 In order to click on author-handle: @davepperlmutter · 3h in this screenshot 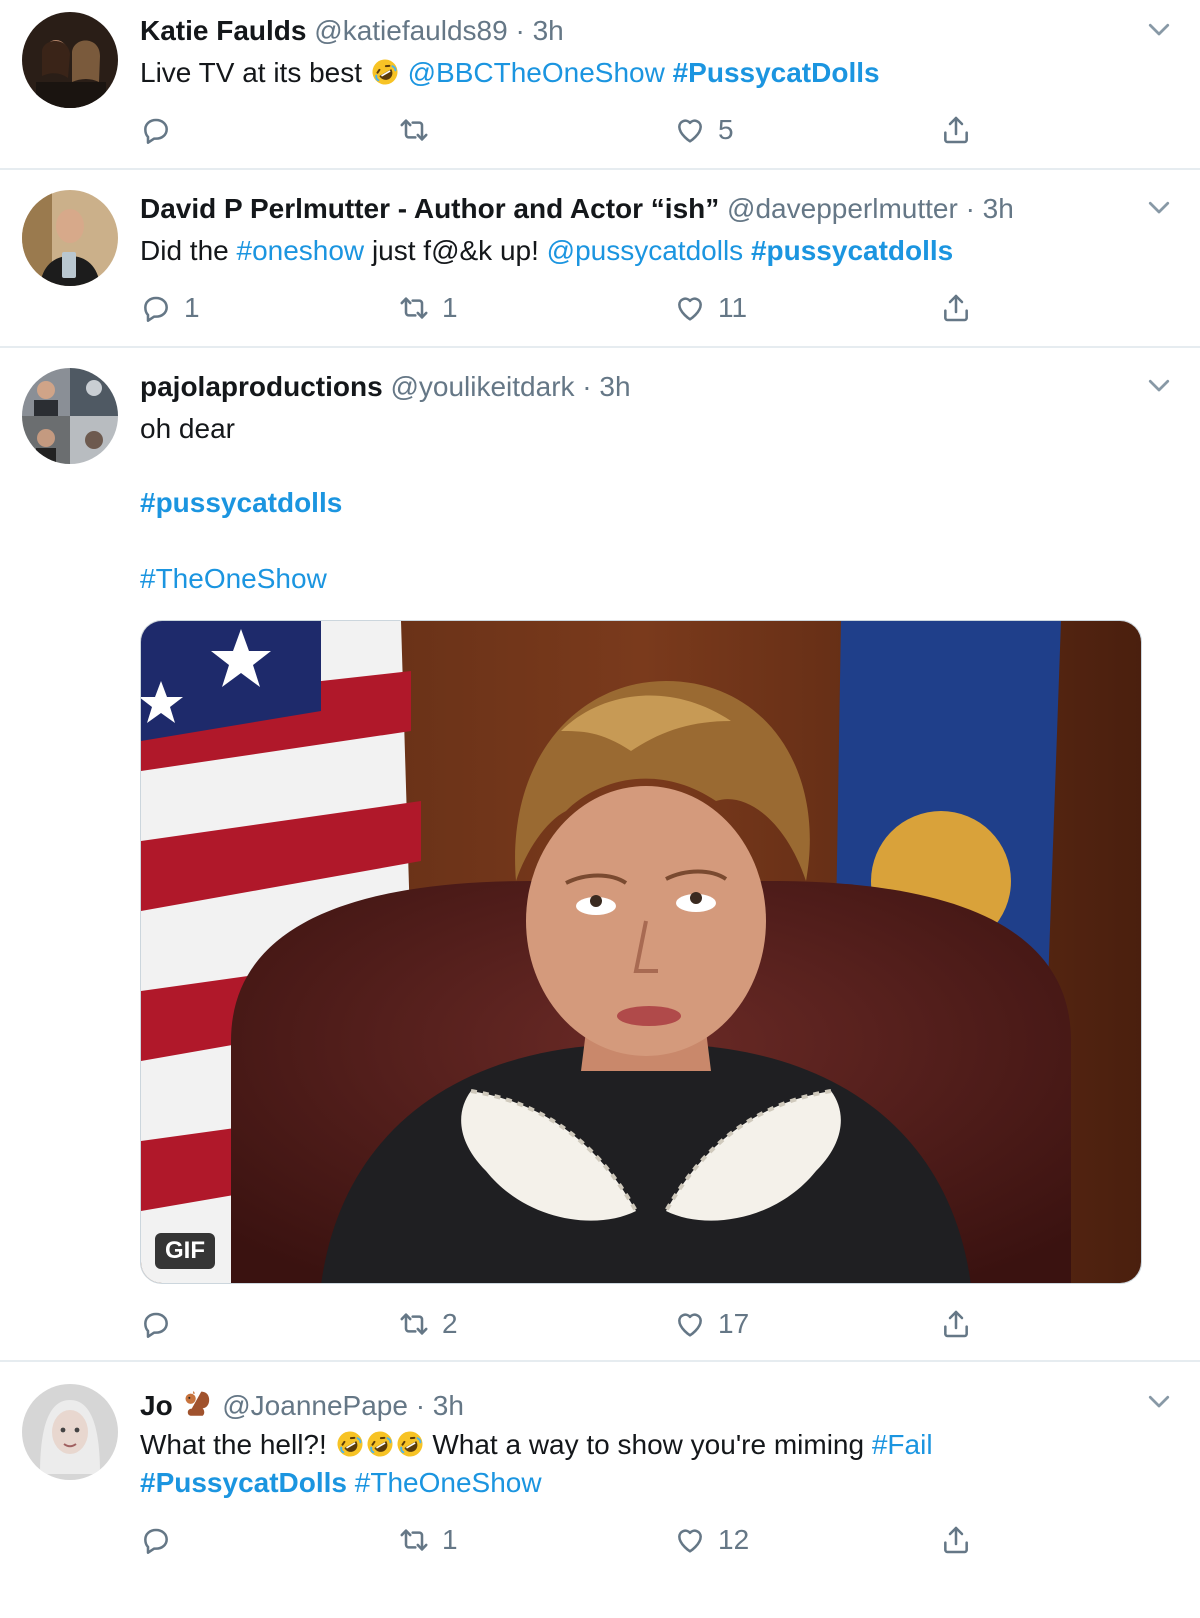, I will do `click(870, 208)`.